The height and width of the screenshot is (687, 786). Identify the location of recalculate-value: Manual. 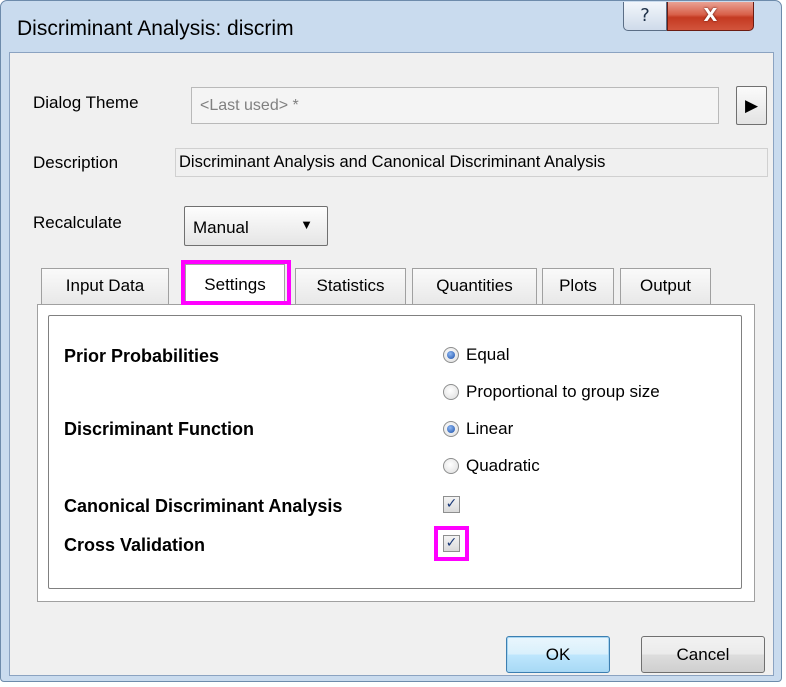
(221, 227).